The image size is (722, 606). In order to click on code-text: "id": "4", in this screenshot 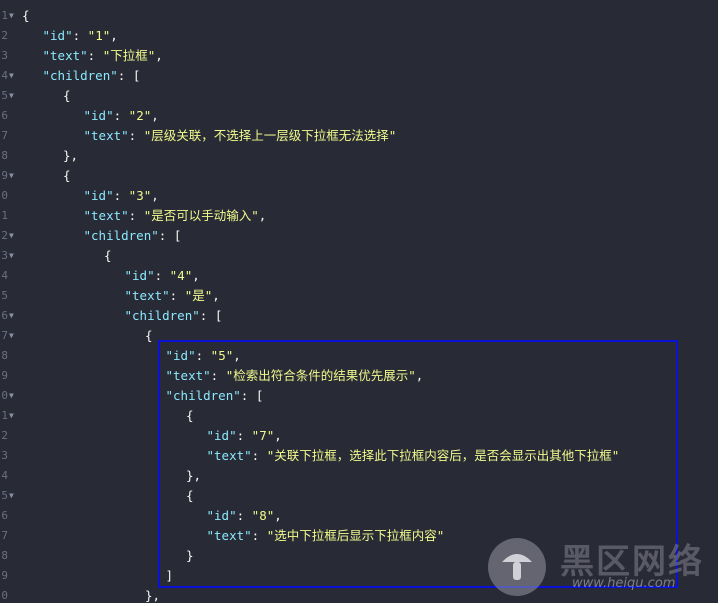, I will do `click(162, 276)`.